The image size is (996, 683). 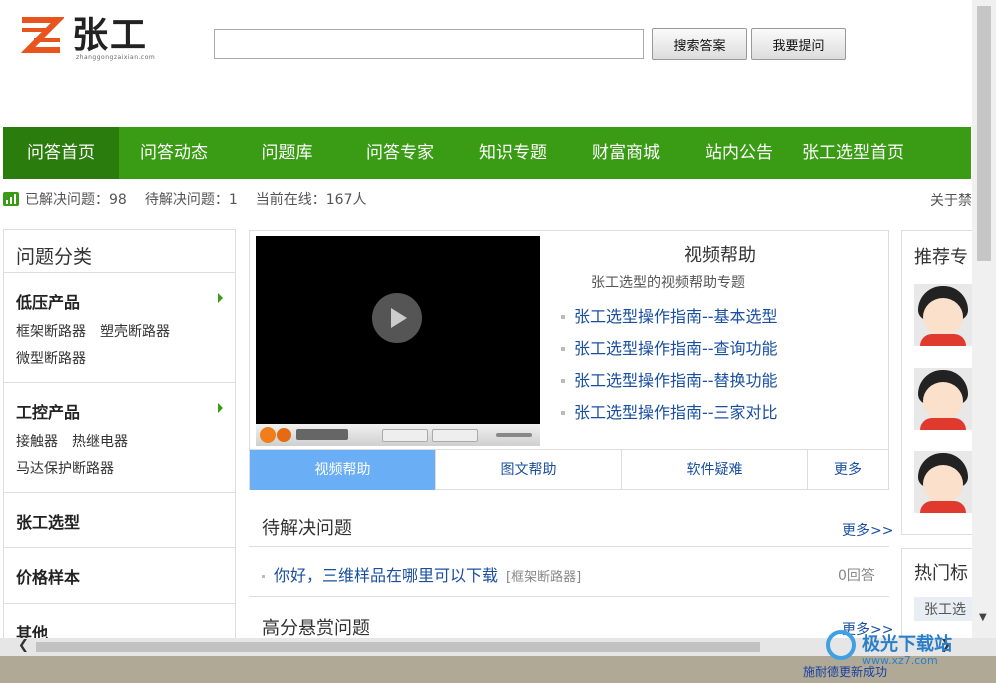 What do you see at coordinates (110, 35) in the screenshot?
I see `logo-text: 张工` at bounding box center [110, 35].